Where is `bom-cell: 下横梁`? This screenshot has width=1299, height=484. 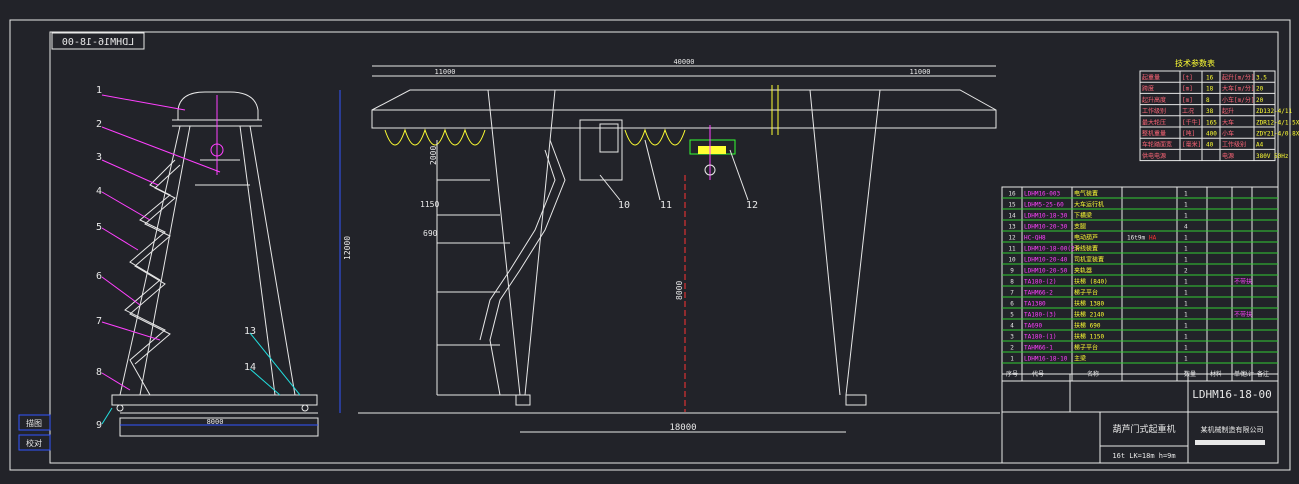
bom-cell: 下横梁 is located at coordinates (1083, 216).